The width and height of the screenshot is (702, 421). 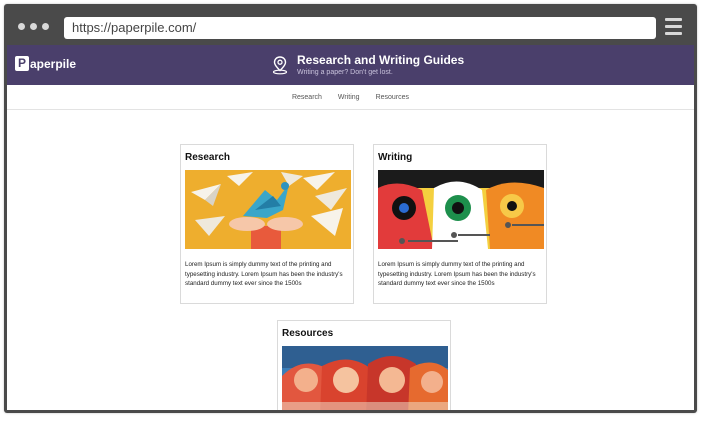 I want to click on card-title: Resources, so click(x=308, y=333).